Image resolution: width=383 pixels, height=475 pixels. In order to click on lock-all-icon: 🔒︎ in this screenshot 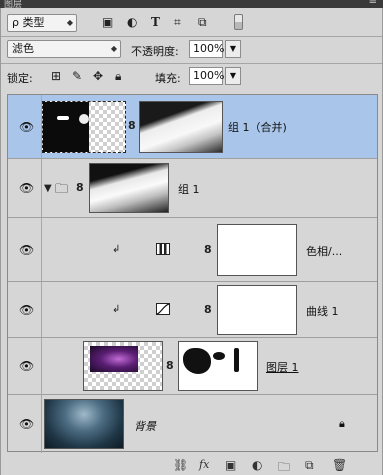, I will do `click(118, 76)`.